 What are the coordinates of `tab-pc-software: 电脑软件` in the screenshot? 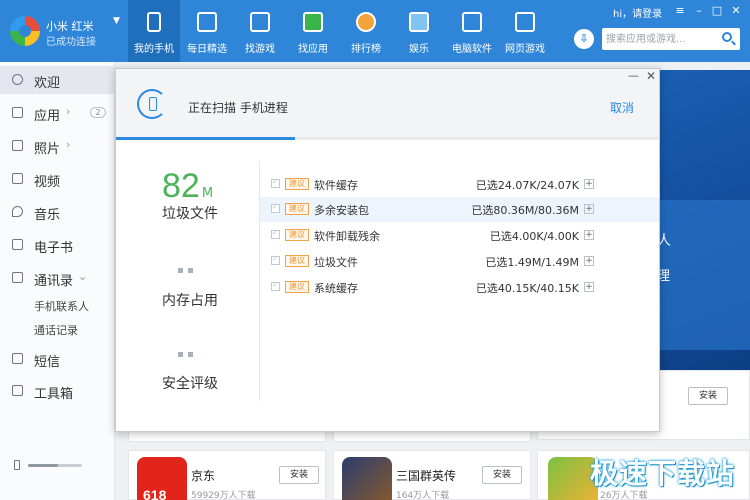 It's located at (472, 31).